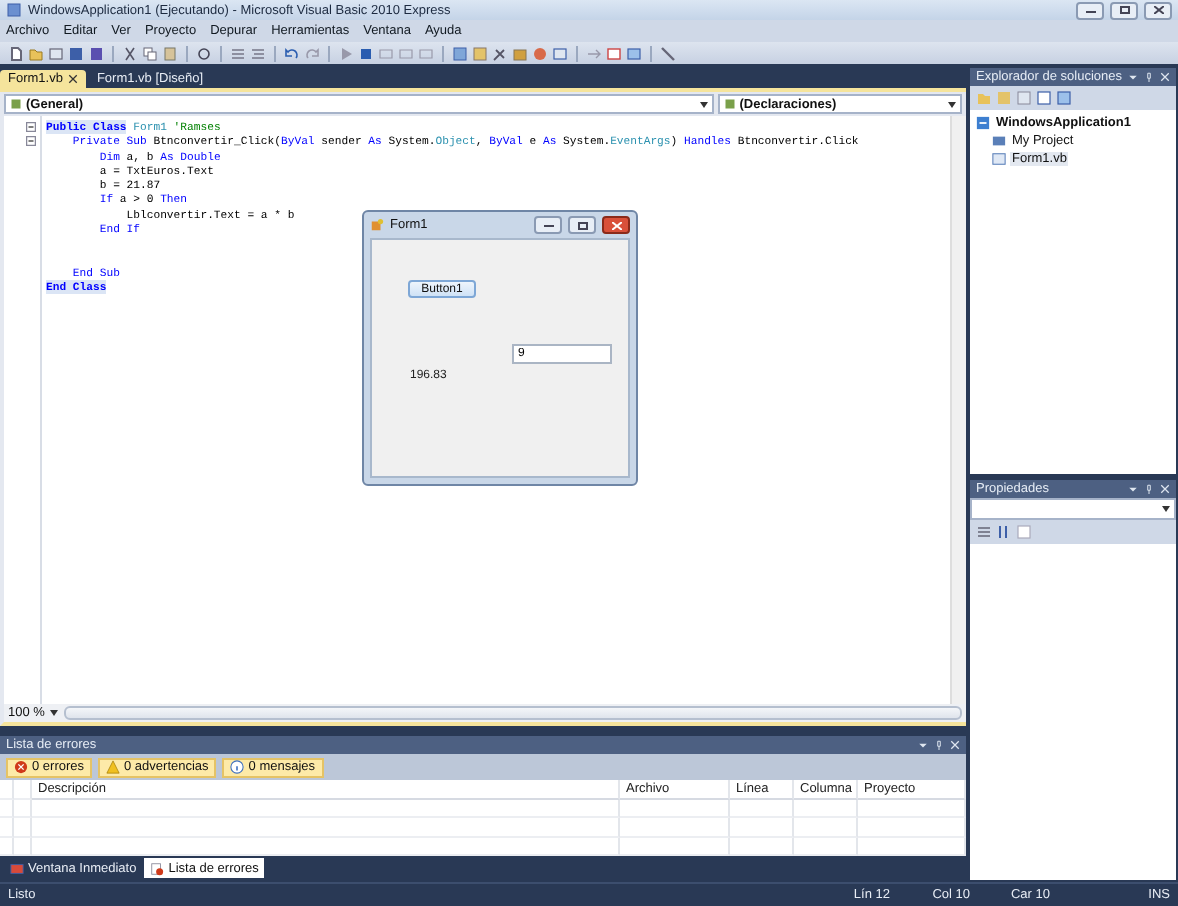 This screenshot has height=906, width=1178. I want to click on copy-icon, so click(150, 53).